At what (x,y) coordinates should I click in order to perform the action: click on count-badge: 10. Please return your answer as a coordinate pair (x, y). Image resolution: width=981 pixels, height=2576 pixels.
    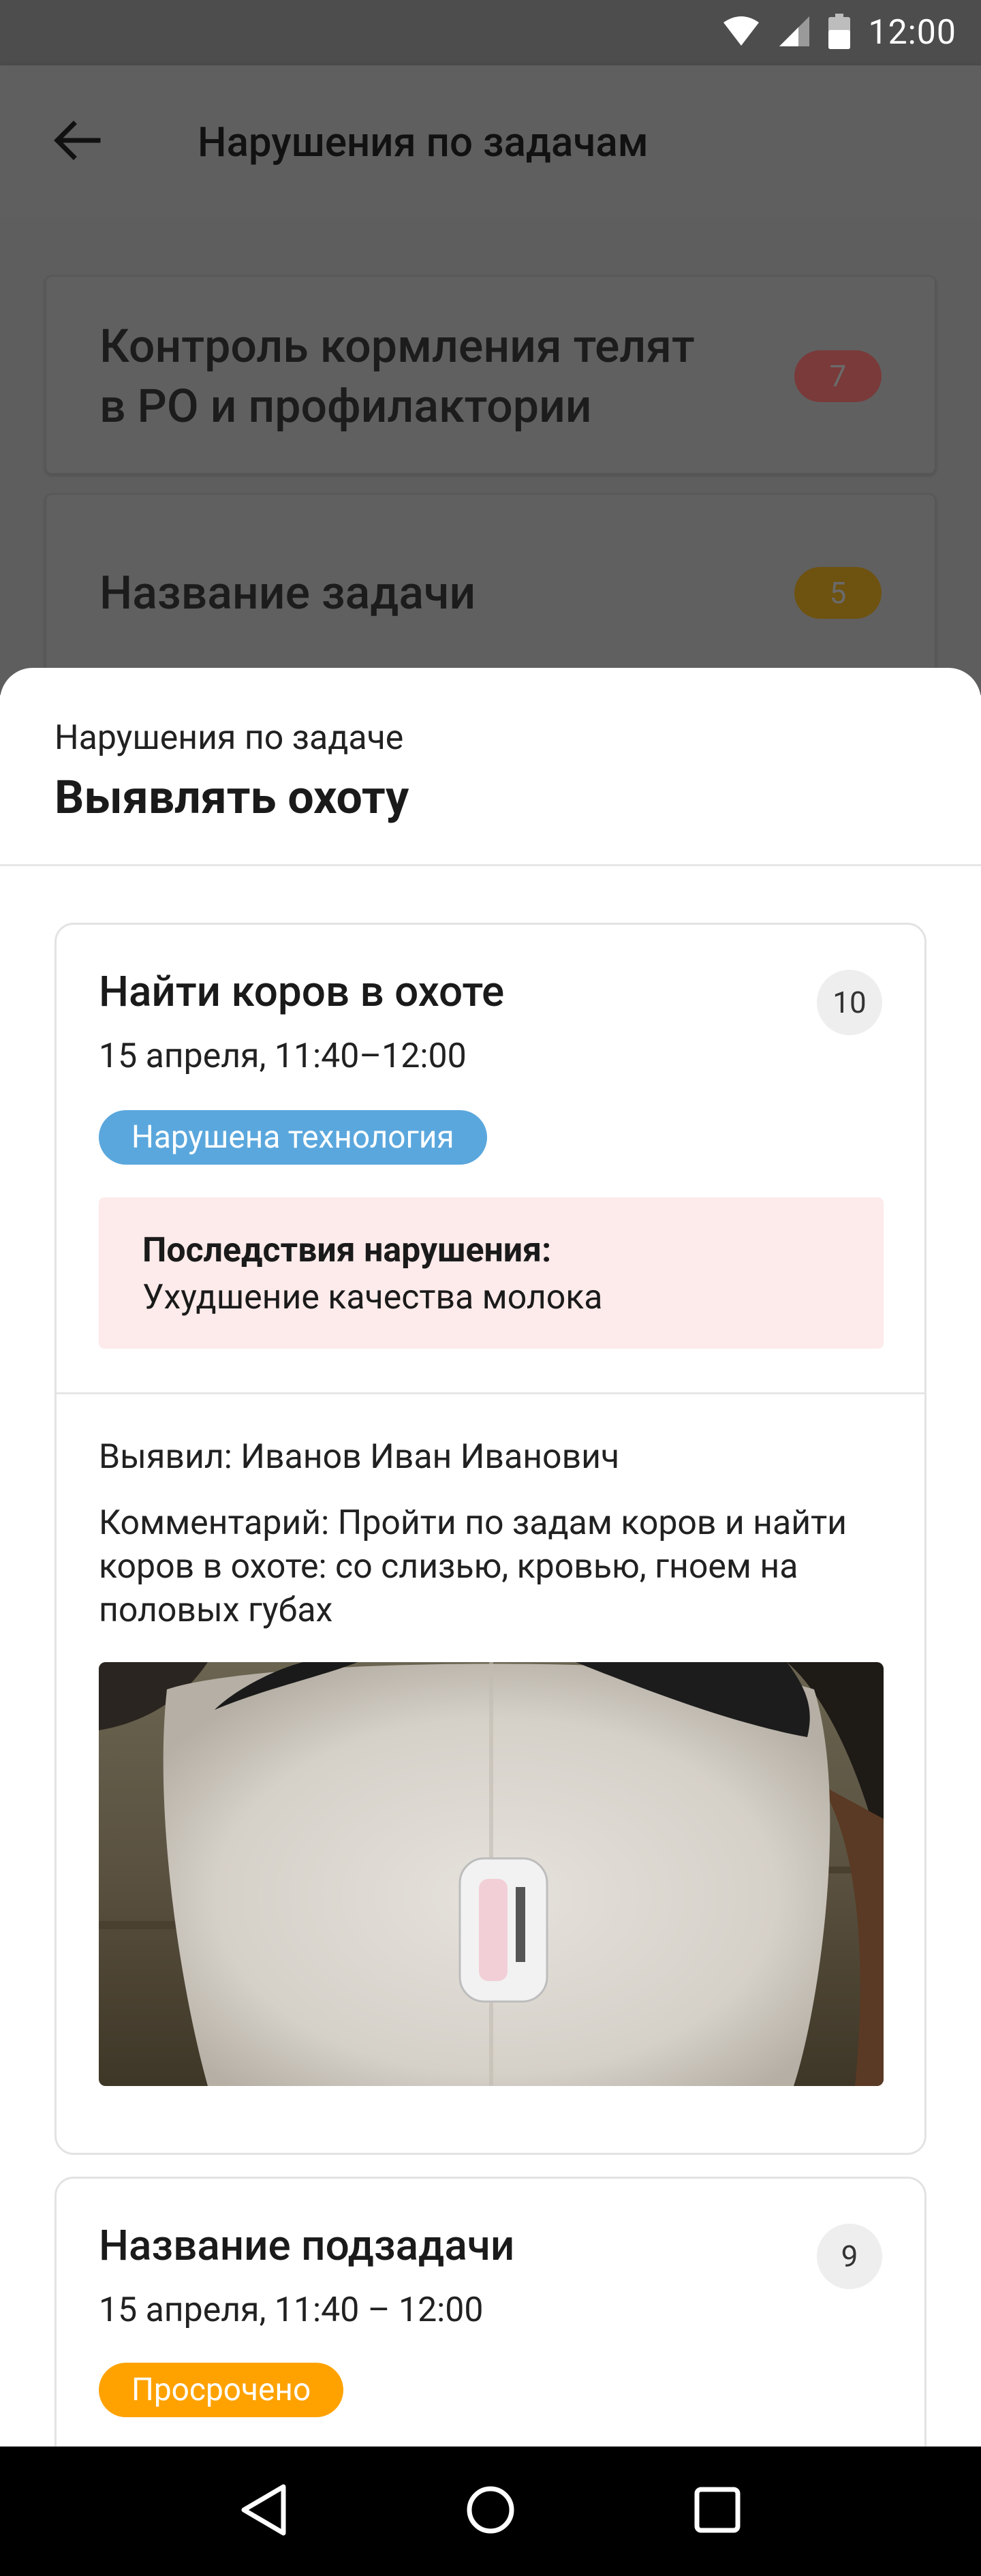
    Looking at the image, I should click on (850, 1002).